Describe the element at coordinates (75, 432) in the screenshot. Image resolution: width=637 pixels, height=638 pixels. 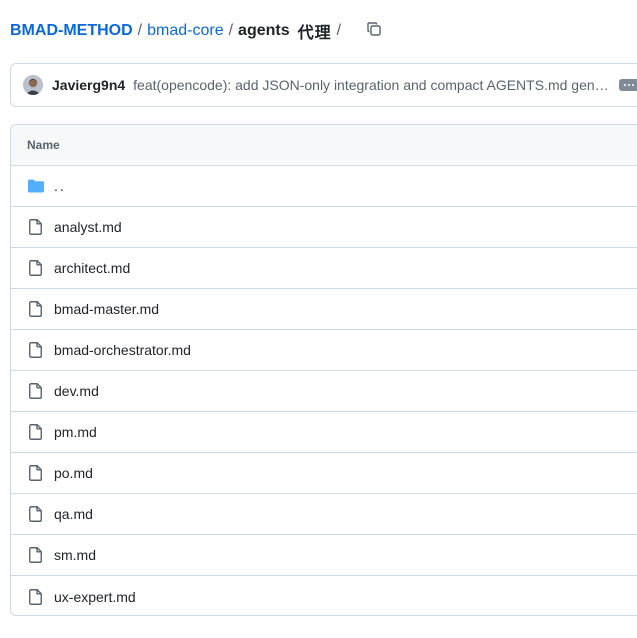
I see `file-name-link: pm.md` at that location.